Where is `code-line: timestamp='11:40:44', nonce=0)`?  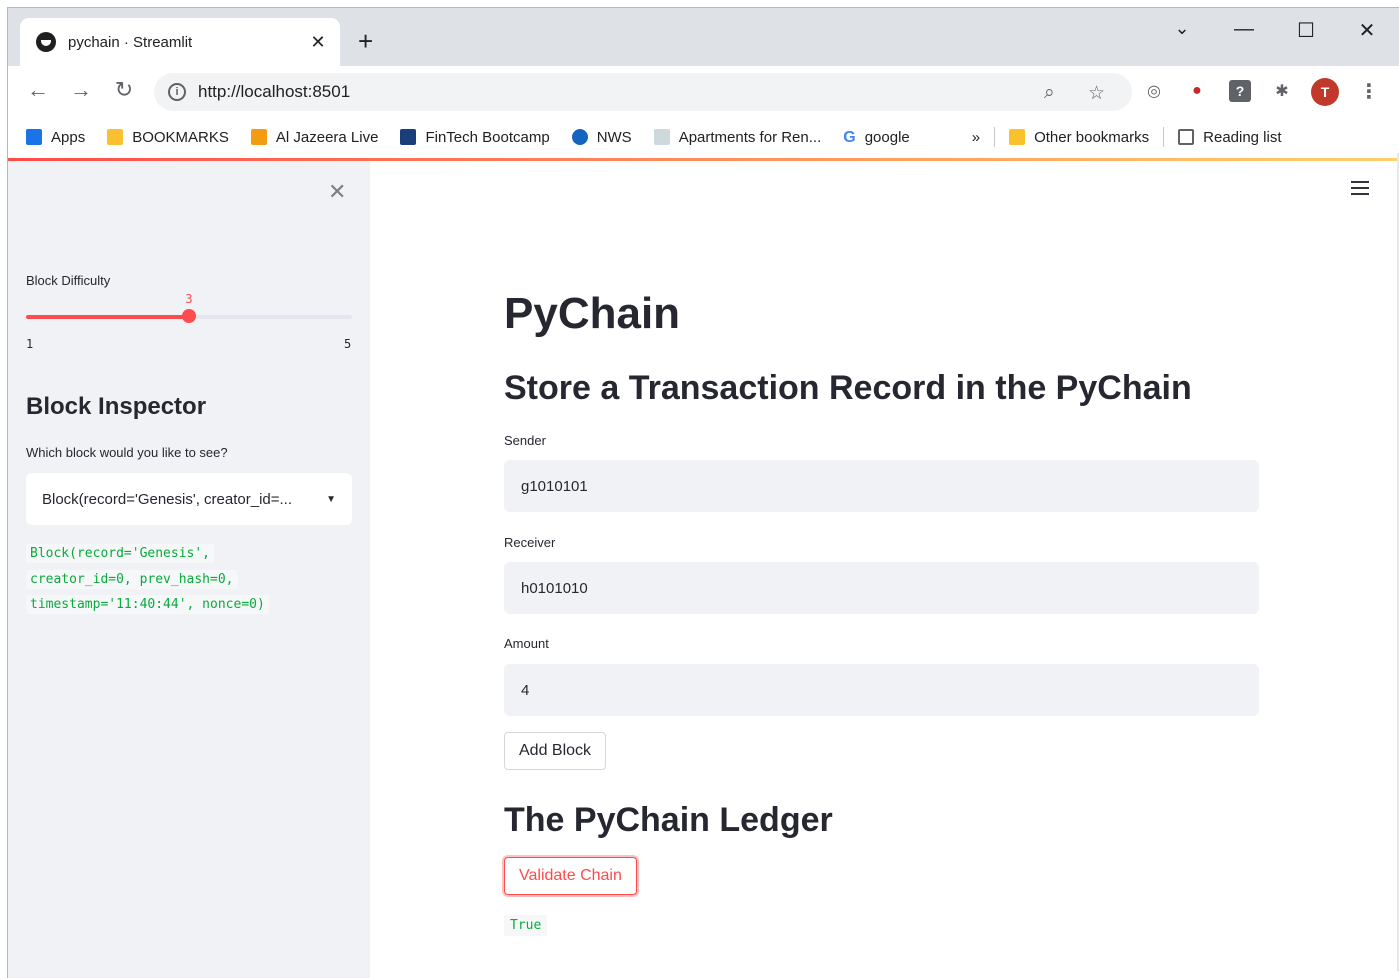 code-line: timestamp='11:40:44', nonce=0) is located at coordinates (147, 605).